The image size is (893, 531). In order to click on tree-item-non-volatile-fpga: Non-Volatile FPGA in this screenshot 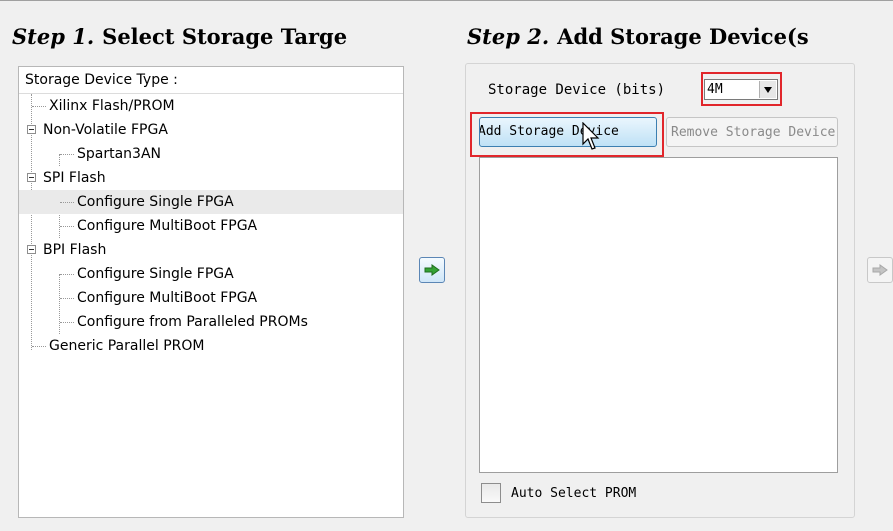, I will do `click(211, 130)`.